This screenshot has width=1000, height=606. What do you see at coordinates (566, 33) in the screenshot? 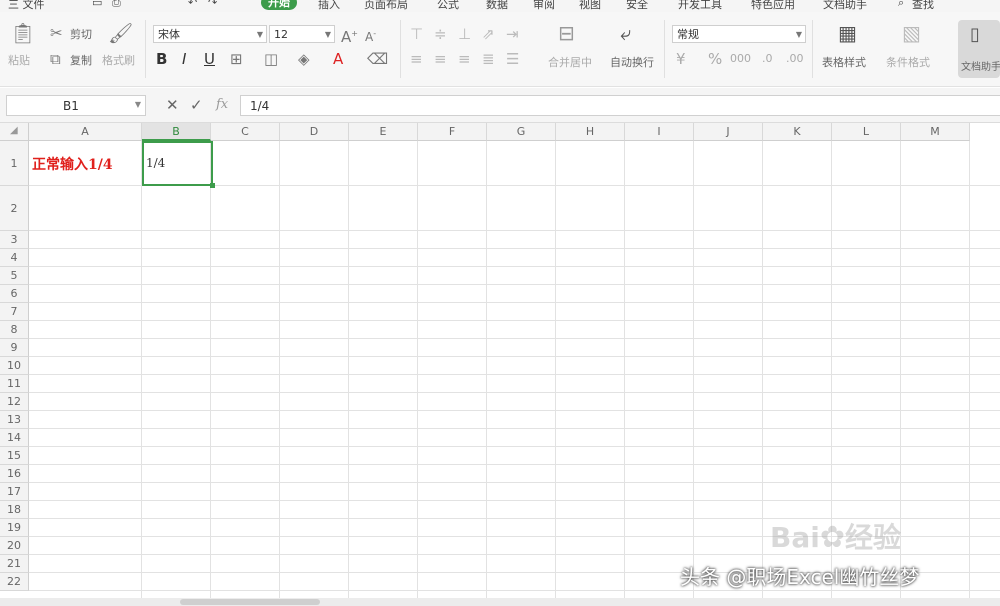
I see `merge-center-icon: ⊟` at bounding box center [566, 33].